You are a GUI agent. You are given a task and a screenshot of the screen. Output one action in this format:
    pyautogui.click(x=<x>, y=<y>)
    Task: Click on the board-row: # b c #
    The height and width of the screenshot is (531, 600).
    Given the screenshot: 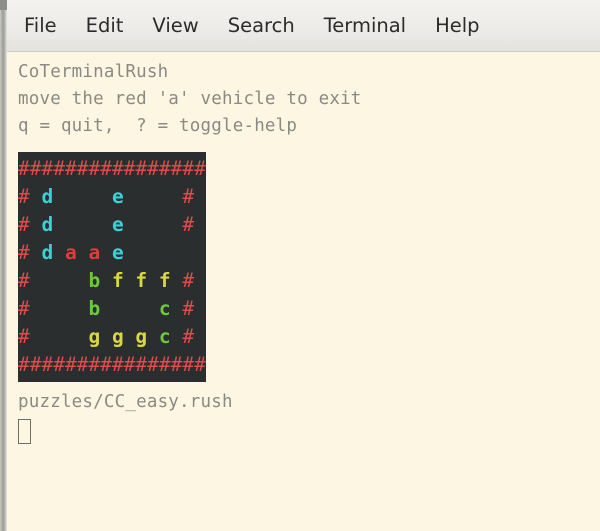 What is the action you would take?
    pyautogui.click(x=112, y=309)
    